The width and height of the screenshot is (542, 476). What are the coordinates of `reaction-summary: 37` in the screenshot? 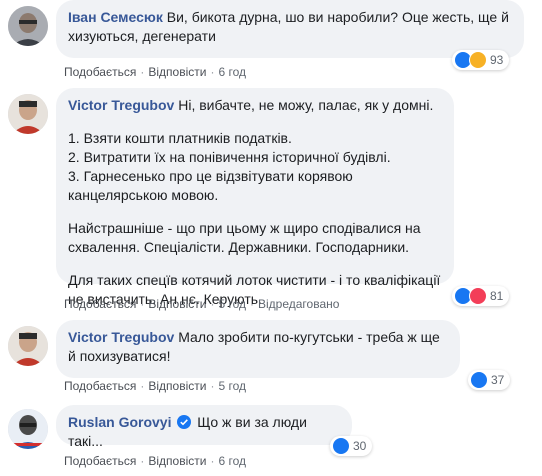 It's located at (489, 380).